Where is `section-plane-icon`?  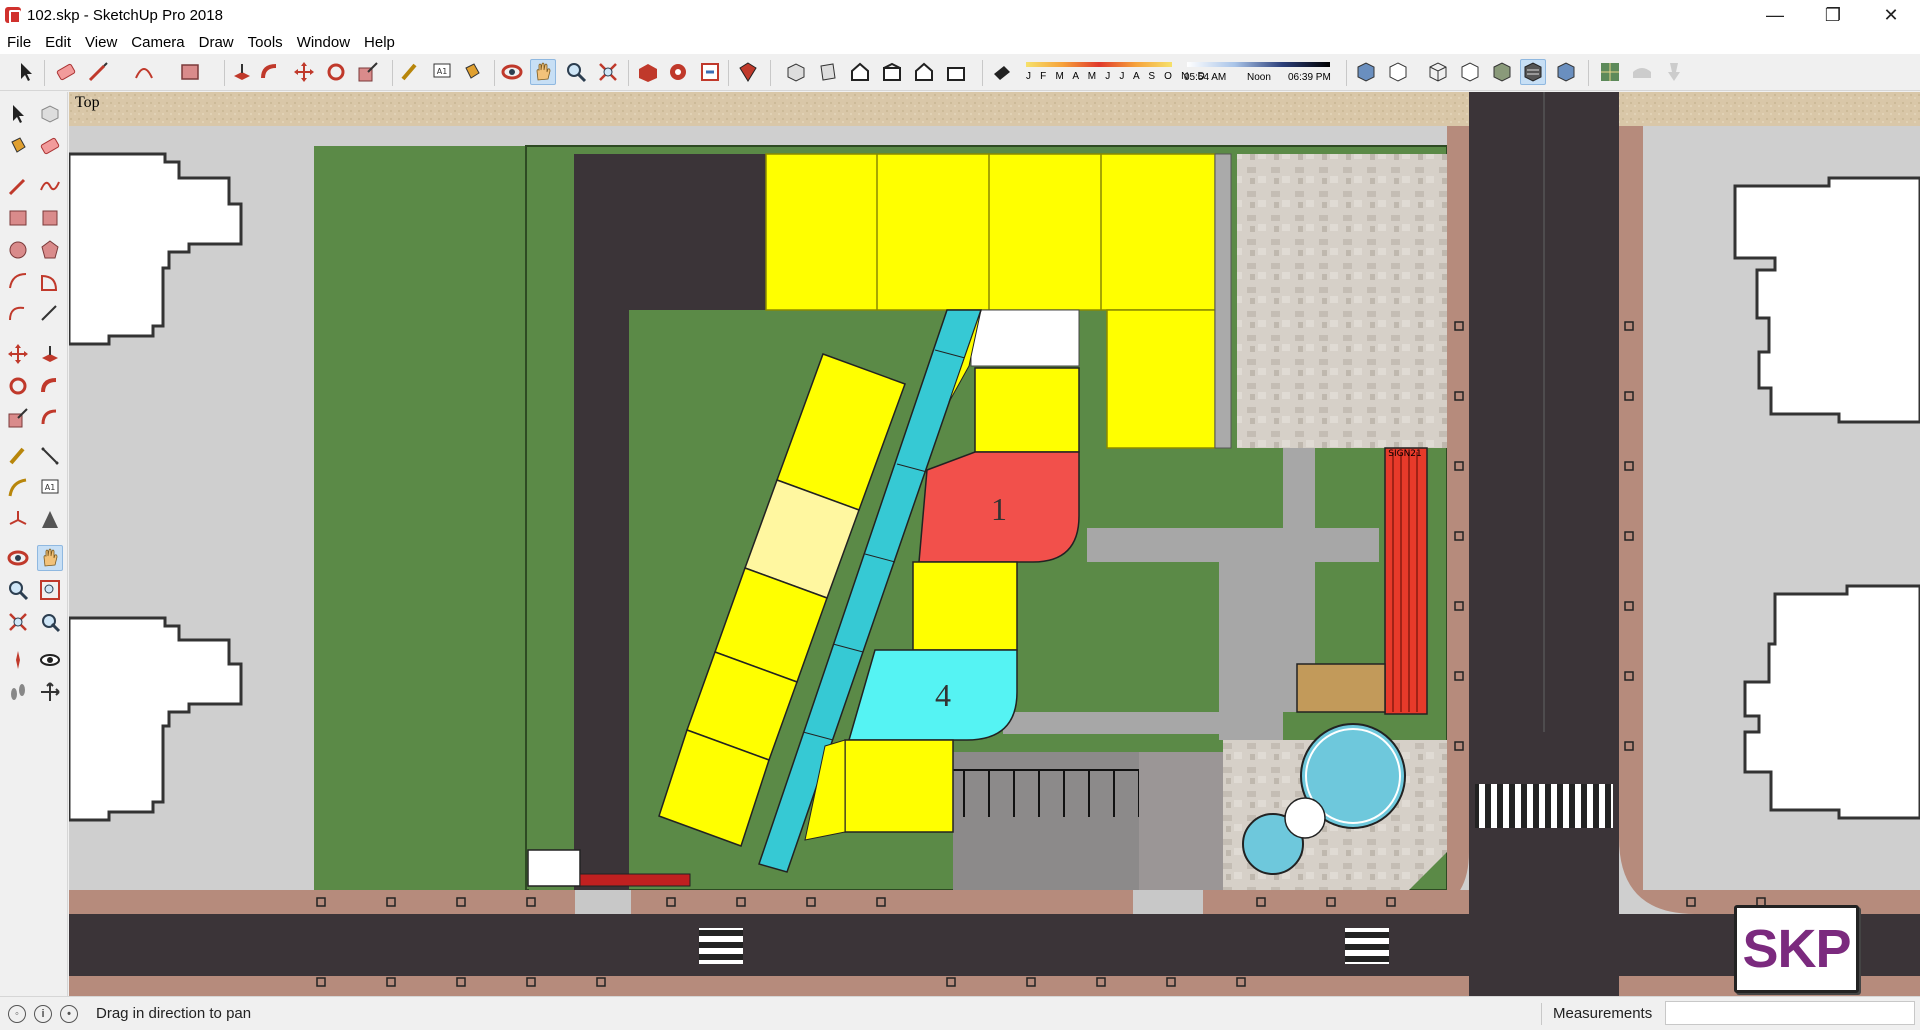
section-plane-icon is located at coordinates (50, 692).